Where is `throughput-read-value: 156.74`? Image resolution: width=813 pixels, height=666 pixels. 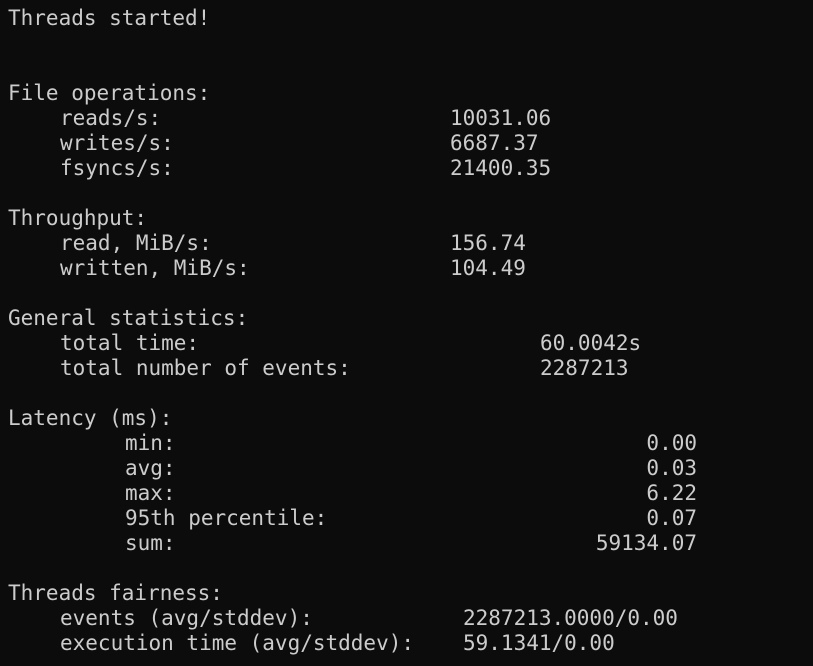 throughput-read-value: 156.74 is located at coordinates (488, 243).